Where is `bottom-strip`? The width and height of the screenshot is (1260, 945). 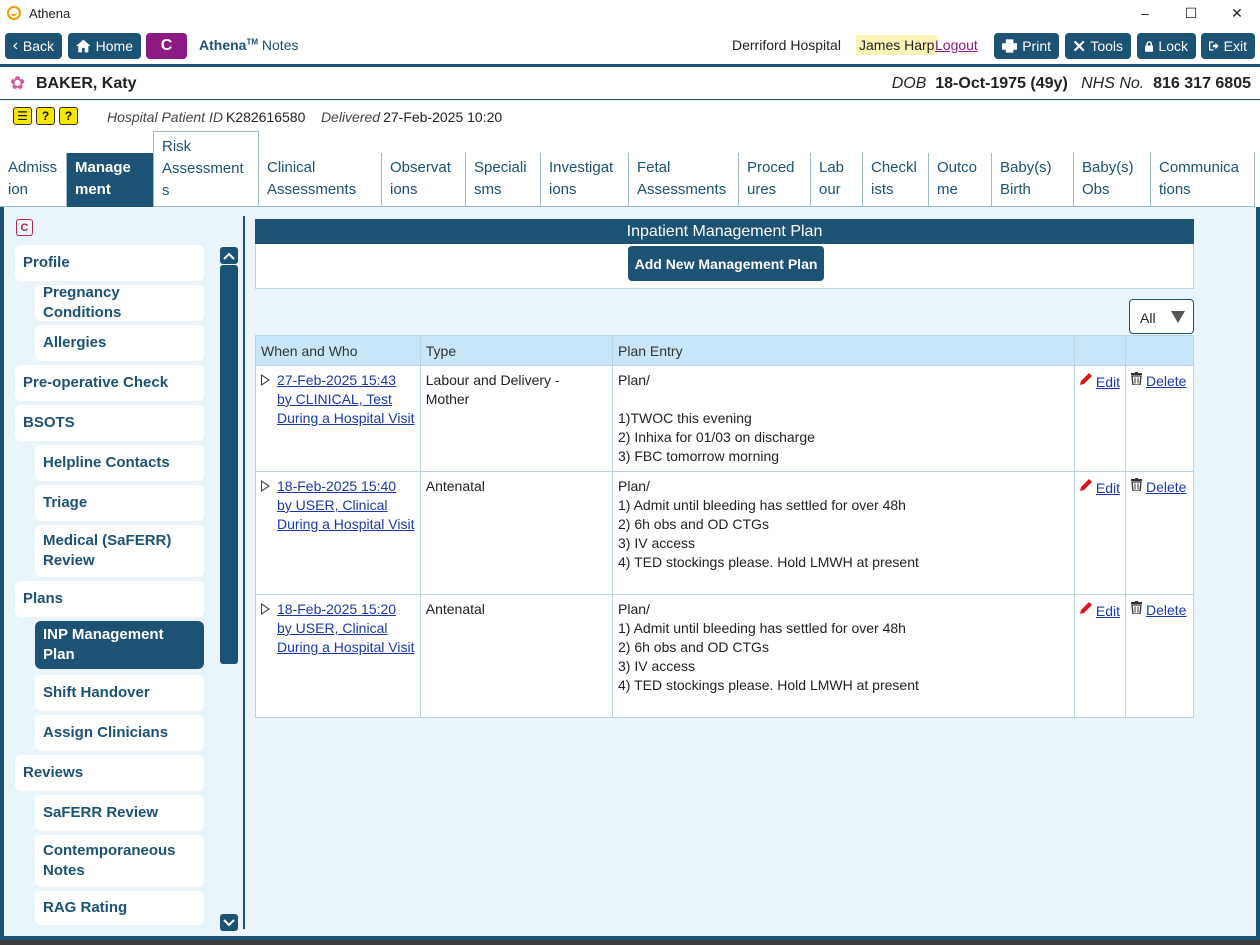
bottom-strip is located at coordinates (630, 942).